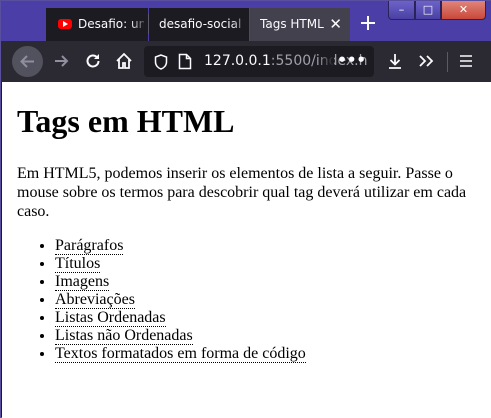 The width and height of the screenshot is (491, 418). Describe the element at coordinates (265, 282) in the screenshot. I see `list-item: Imagens` at that location.